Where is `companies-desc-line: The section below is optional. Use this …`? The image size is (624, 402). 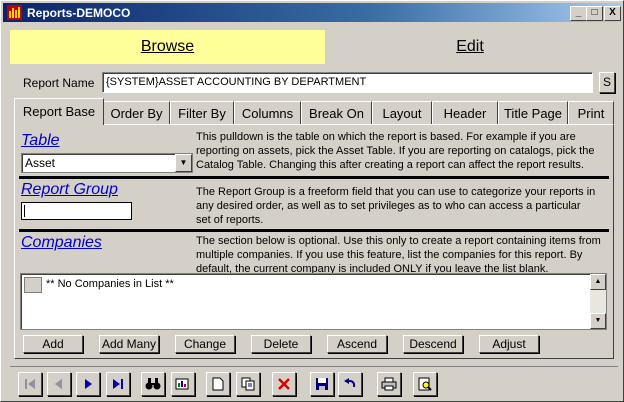
companies-desc-line: The section below is optional. Use this … is located at coordinates (398, 241).